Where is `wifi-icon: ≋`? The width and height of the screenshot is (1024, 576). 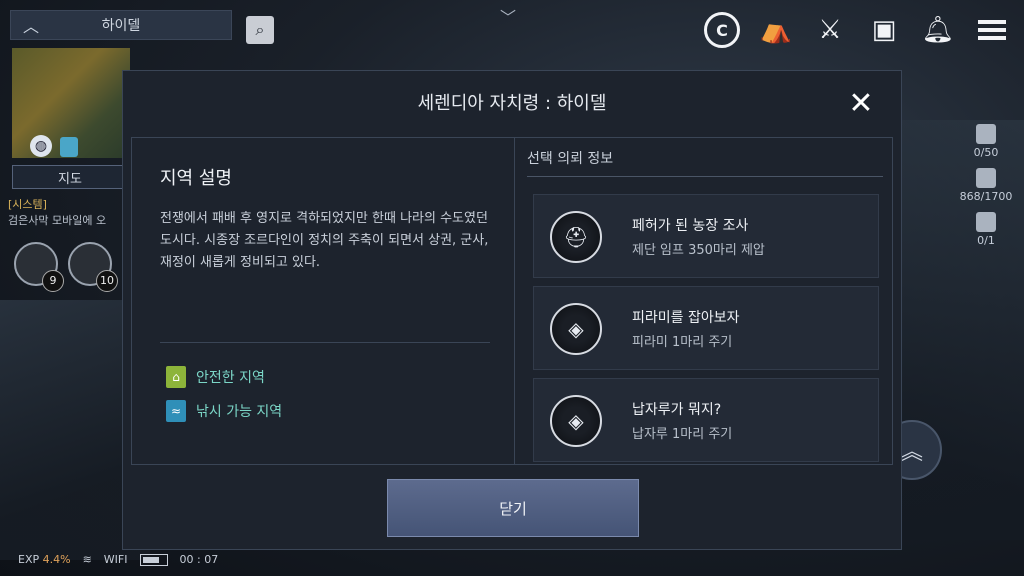 wifi-icon: ≋ is located at coordinates (87, 559).